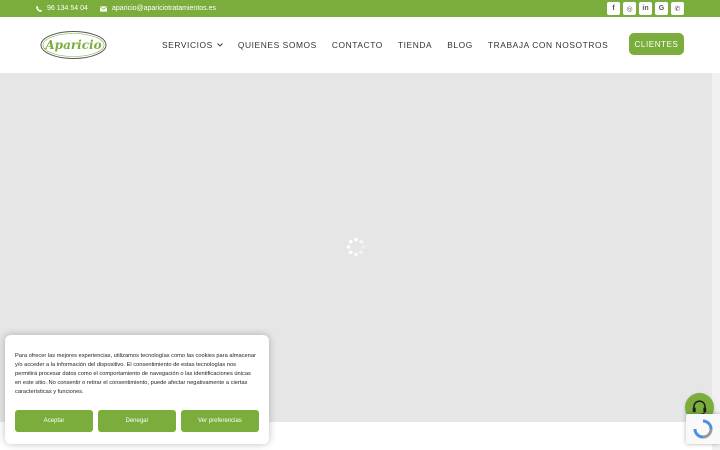  Describe the element at coordinates (187, 45) in the screenshot. I see `nav-servicios-label: SERVICIOS` at that location.